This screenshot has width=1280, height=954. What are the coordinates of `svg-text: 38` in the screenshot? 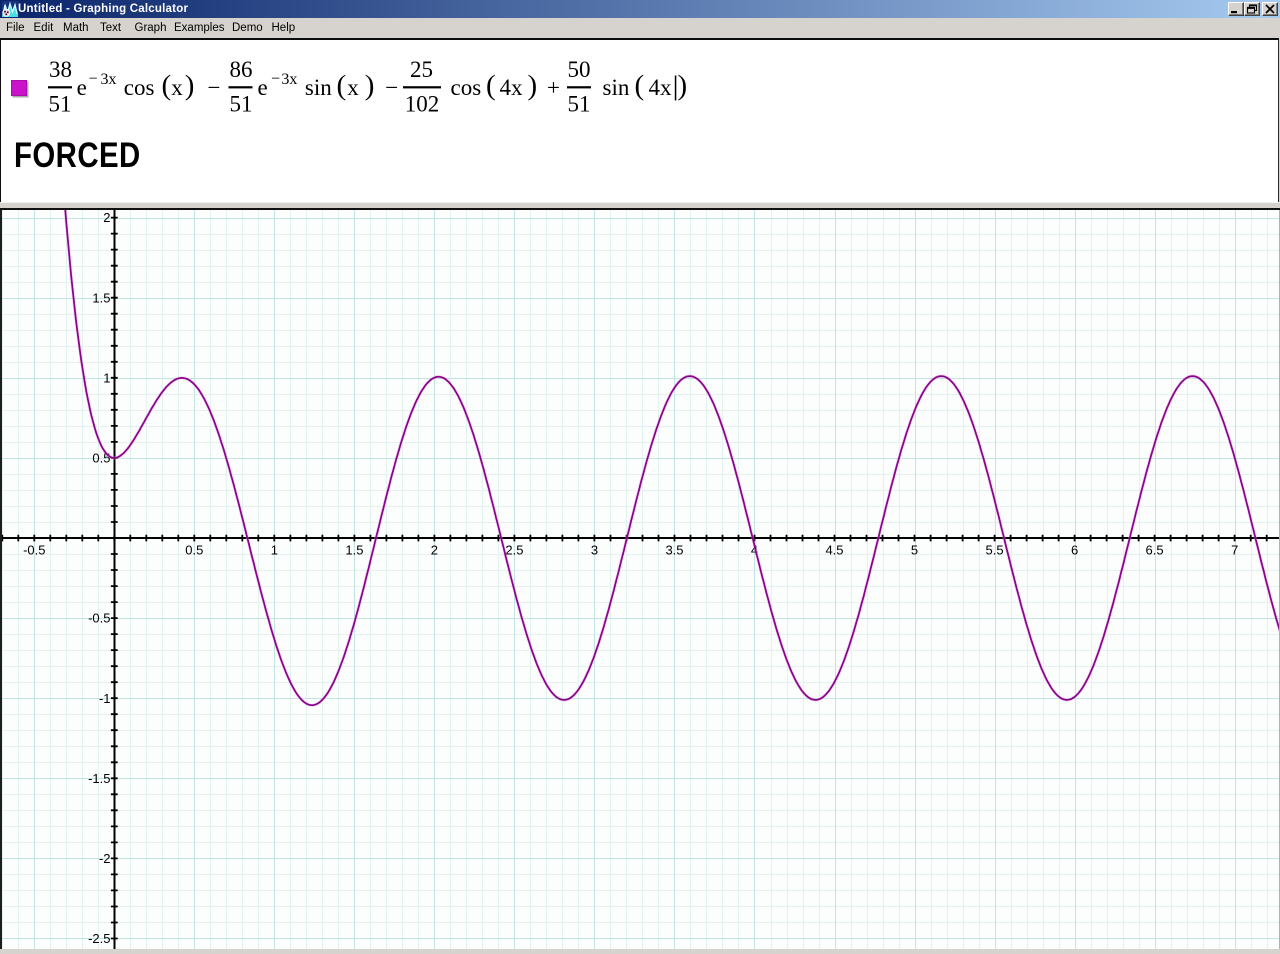 It's located at (60, 69).